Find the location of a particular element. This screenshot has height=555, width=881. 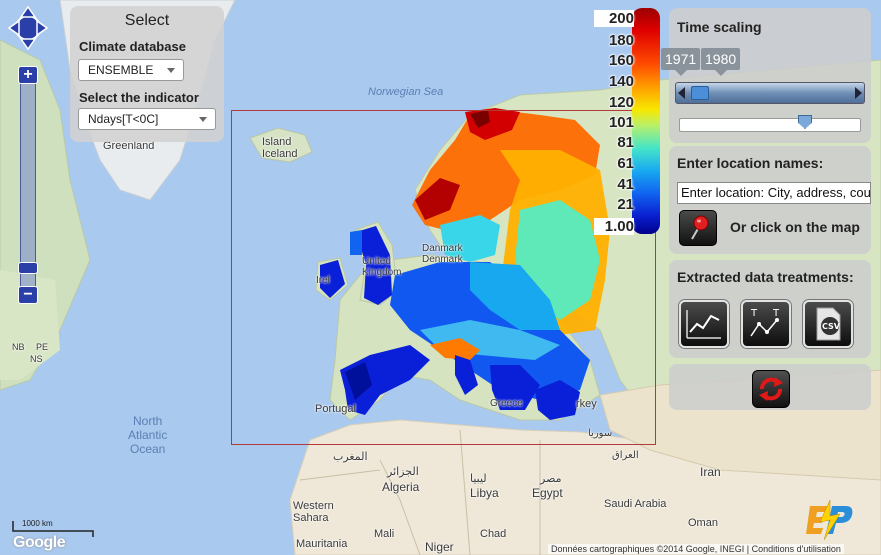

time-step-handle is located at coordinates (805, 122).